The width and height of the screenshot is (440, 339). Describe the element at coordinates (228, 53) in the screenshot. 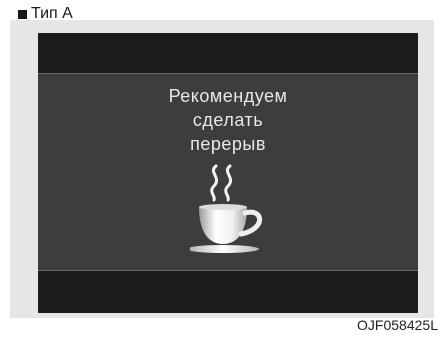

I see `display-top-bar` at that location.